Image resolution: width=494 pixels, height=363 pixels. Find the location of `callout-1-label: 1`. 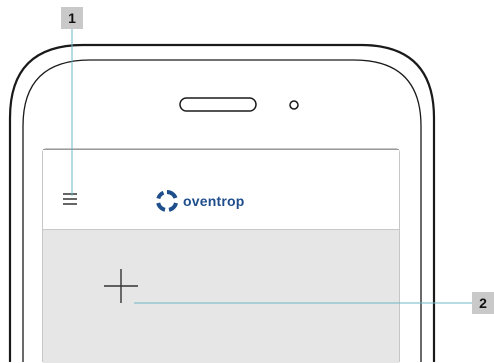

callout-1-label: 1 is located at coordinates (72, 18).